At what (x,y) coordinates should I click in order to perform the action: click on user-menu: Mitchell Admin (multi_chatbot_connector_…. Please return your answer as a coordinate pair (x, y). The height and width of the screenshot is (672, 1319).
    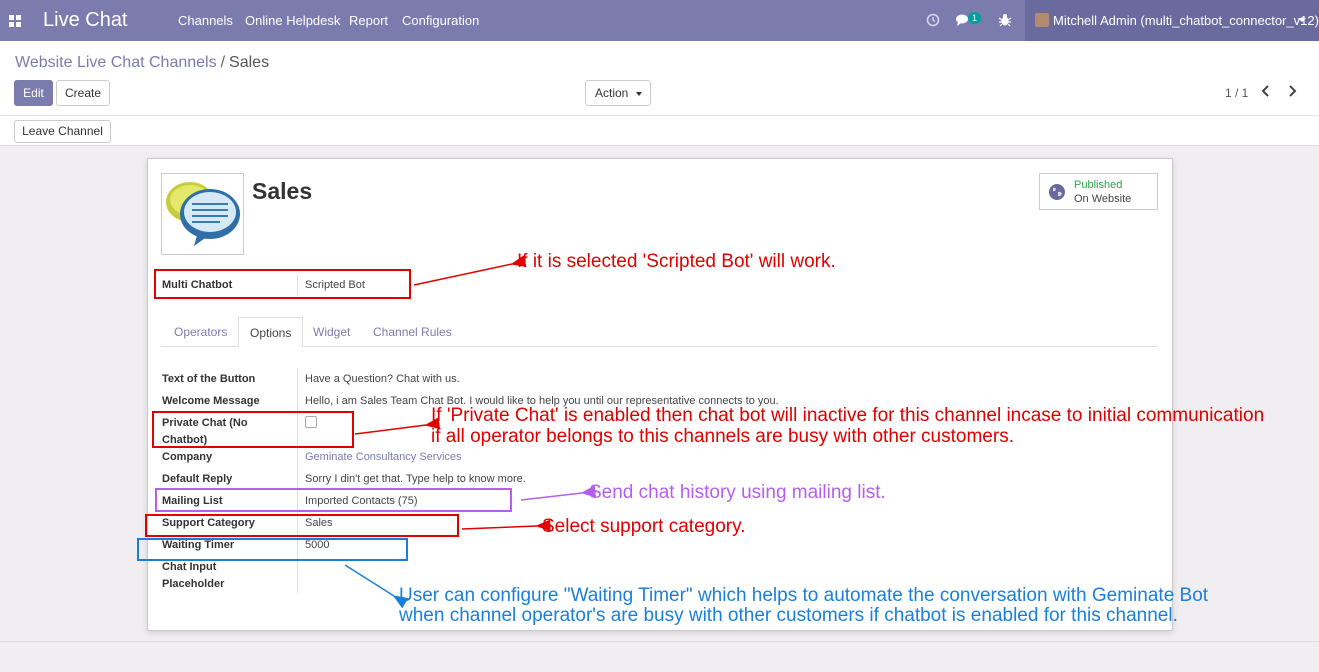
    Looking at the image, I should click on (1172, 20).